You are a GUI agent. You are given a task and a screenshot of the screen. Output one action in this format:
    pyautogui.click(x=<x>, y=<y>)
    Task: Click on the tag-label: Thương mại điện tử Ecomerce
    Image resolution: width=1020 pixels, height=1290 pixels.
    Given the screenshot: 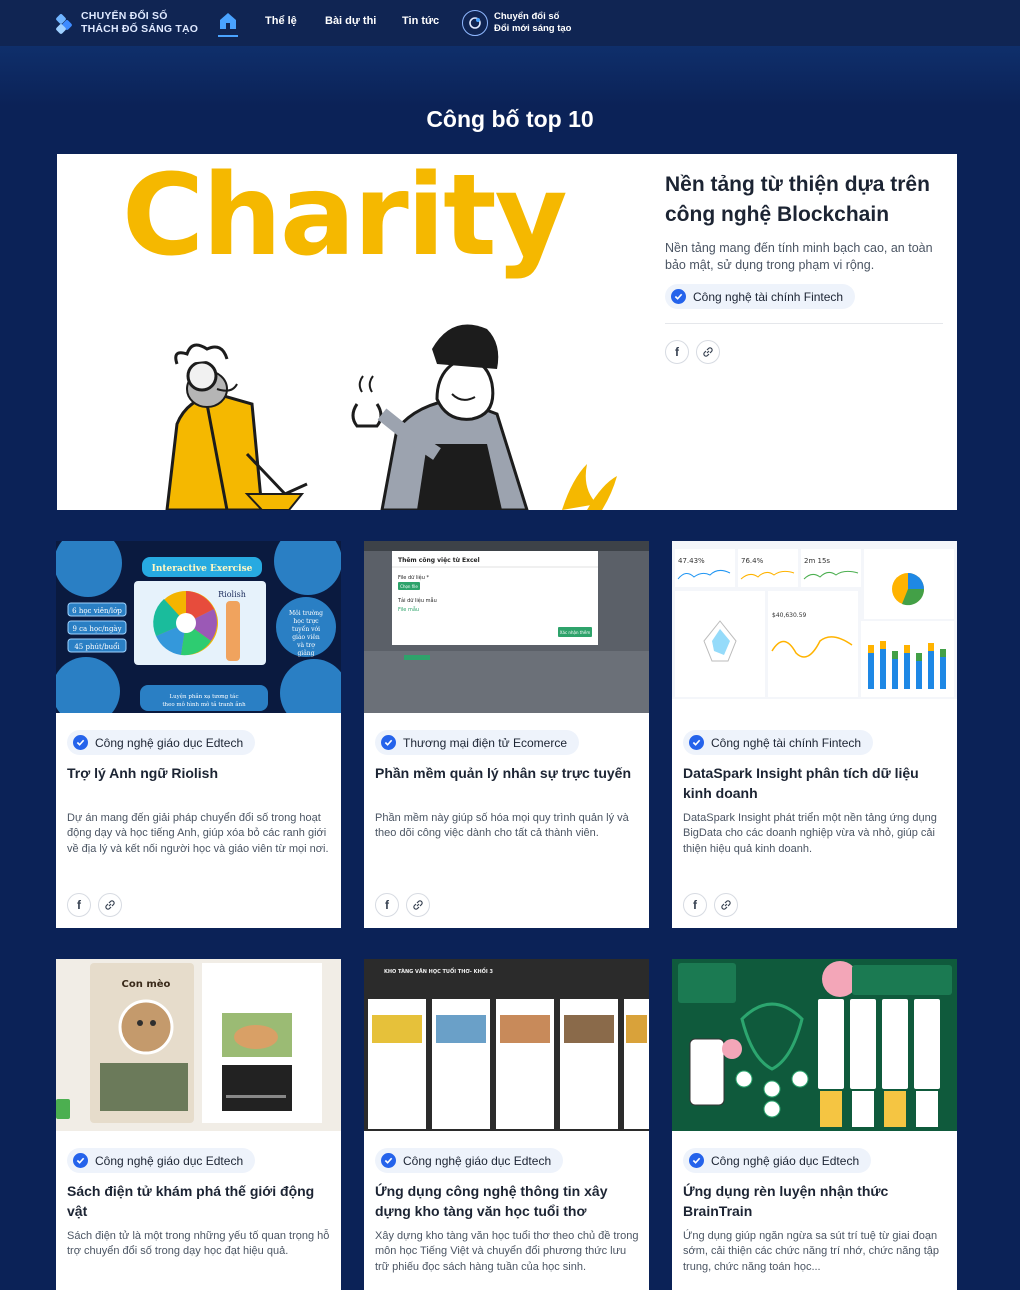 What is the action you would take?
    pyautogui.click(x=485, y=742)
    